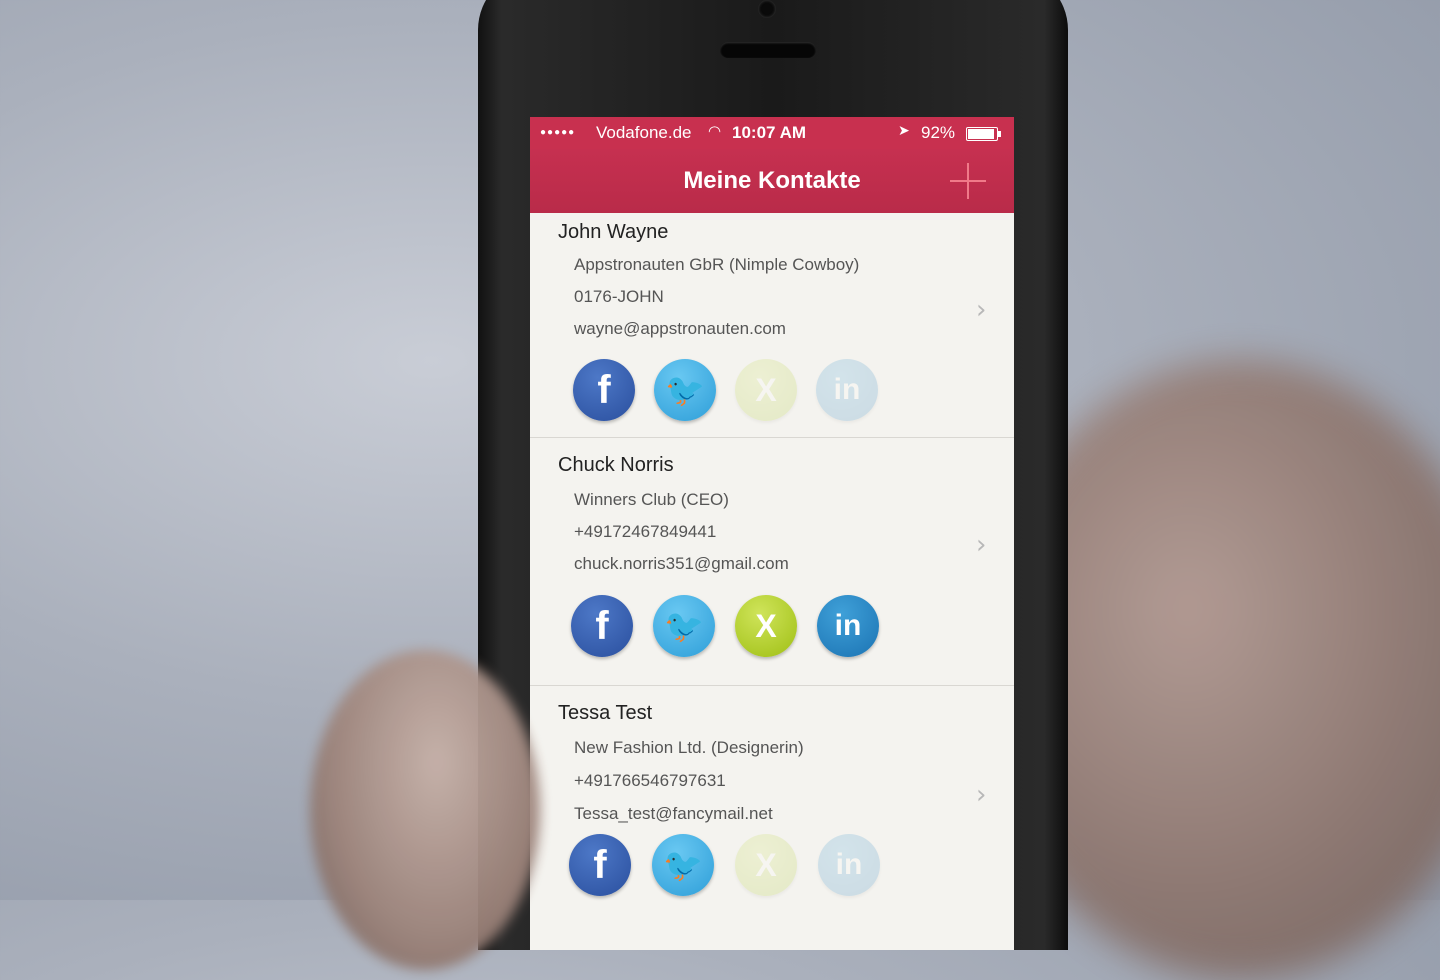 The image size is (1440, 980). Describe the element at coordinates (650, 781) in the screenshot. I see `contact-phone: +491766546797631` at that location.